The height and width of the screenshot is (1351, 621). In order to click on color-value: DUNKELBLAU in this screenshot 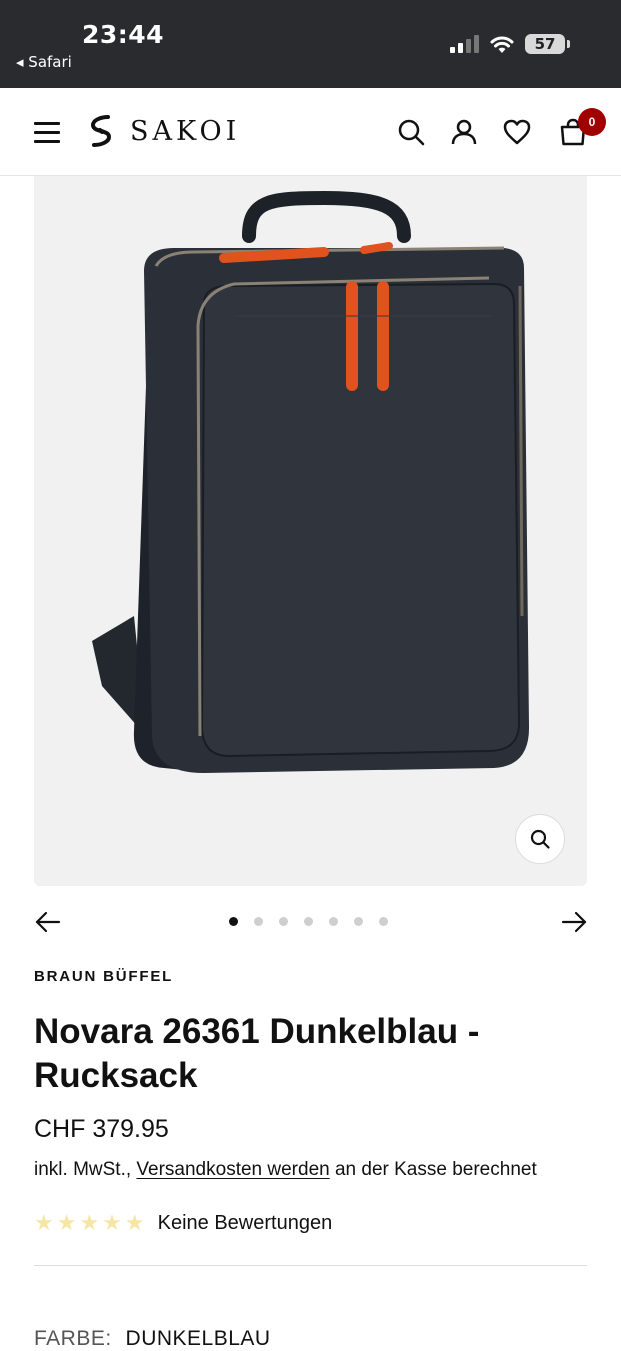, I will do `click(198, 1338)`.